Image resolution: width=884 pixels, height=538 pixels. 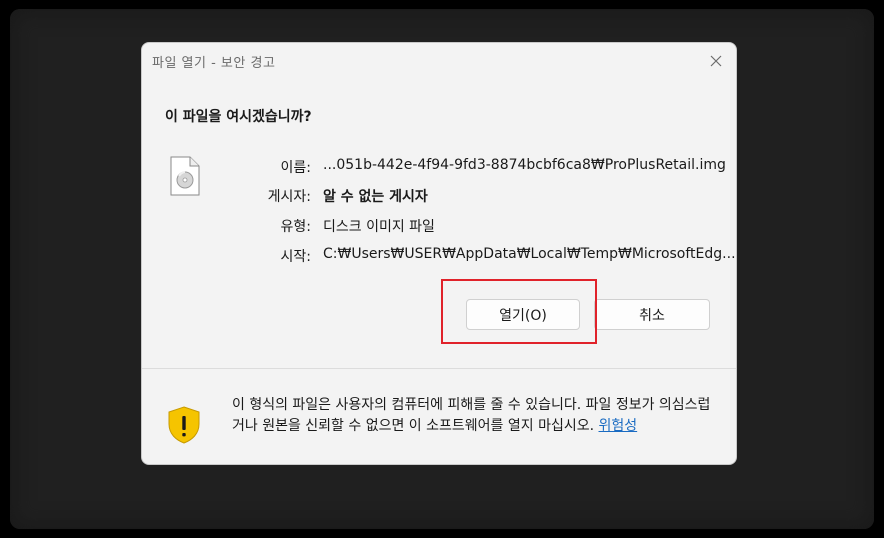 What do you see at coordinates (214, 63) in the screenshot?
I see `dialog-title: 파일 열기 - 보안 경고` at bounding box center [214, 63].